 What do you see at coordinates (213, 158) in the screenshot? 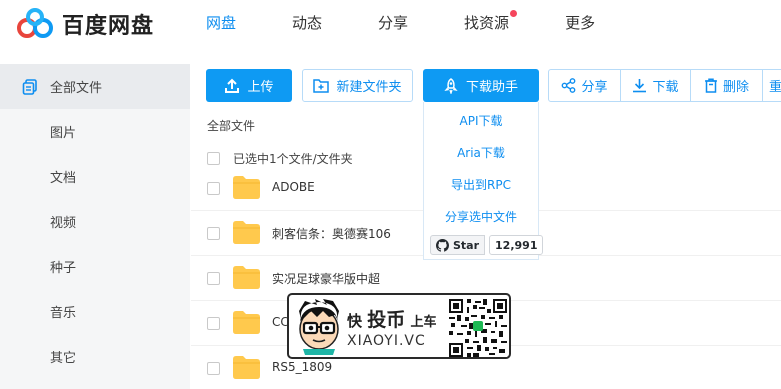
I see `select-all-checkbox` at bounding box center [213, 158].